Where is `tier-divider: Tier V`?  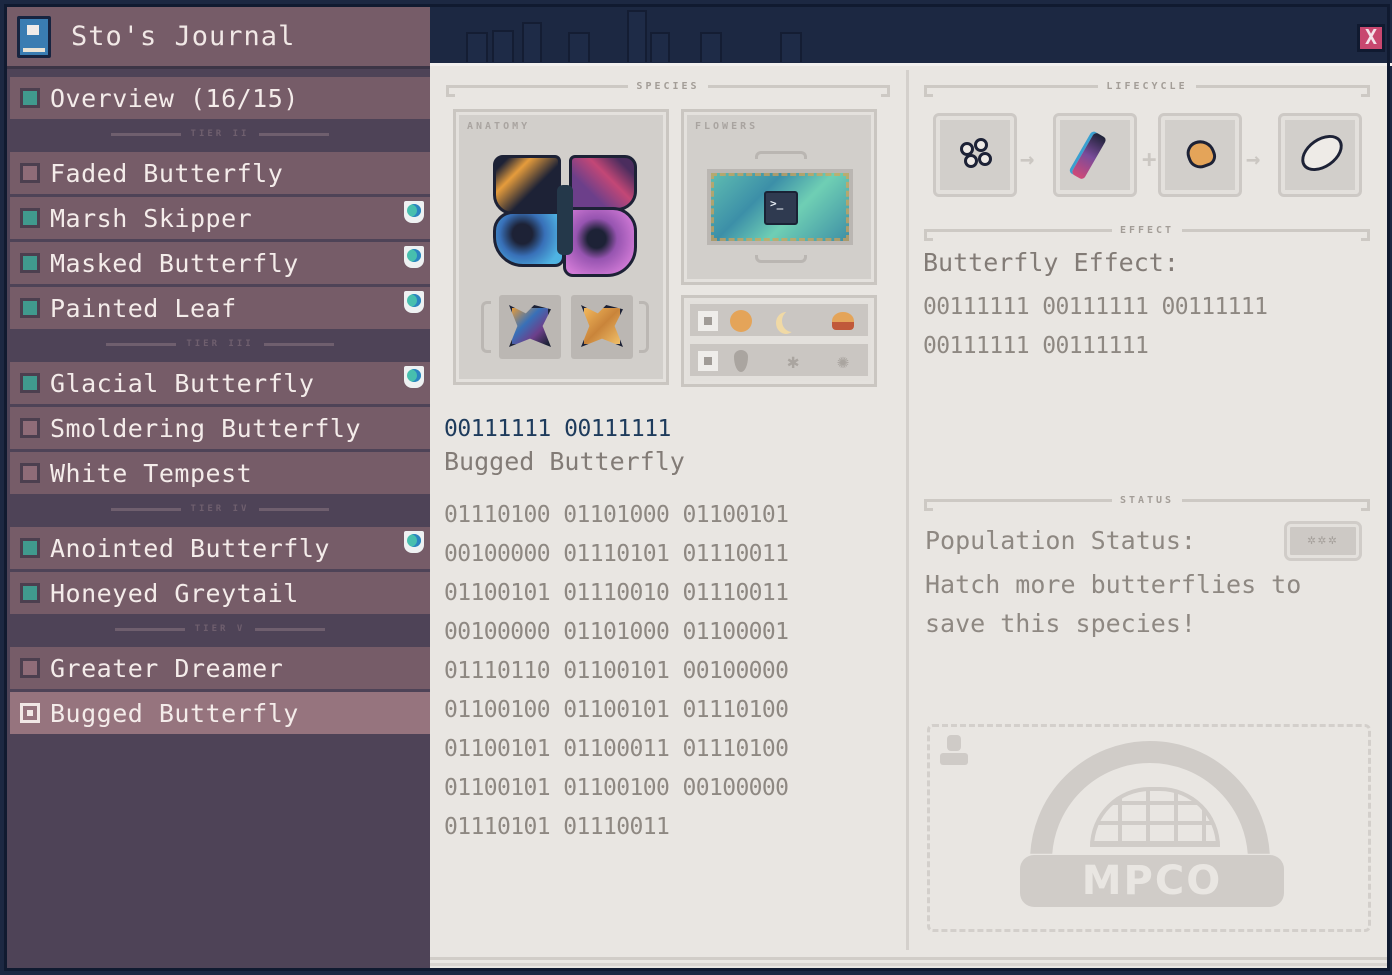
tier-divider: Tier V is located at coordinates (220, 629).